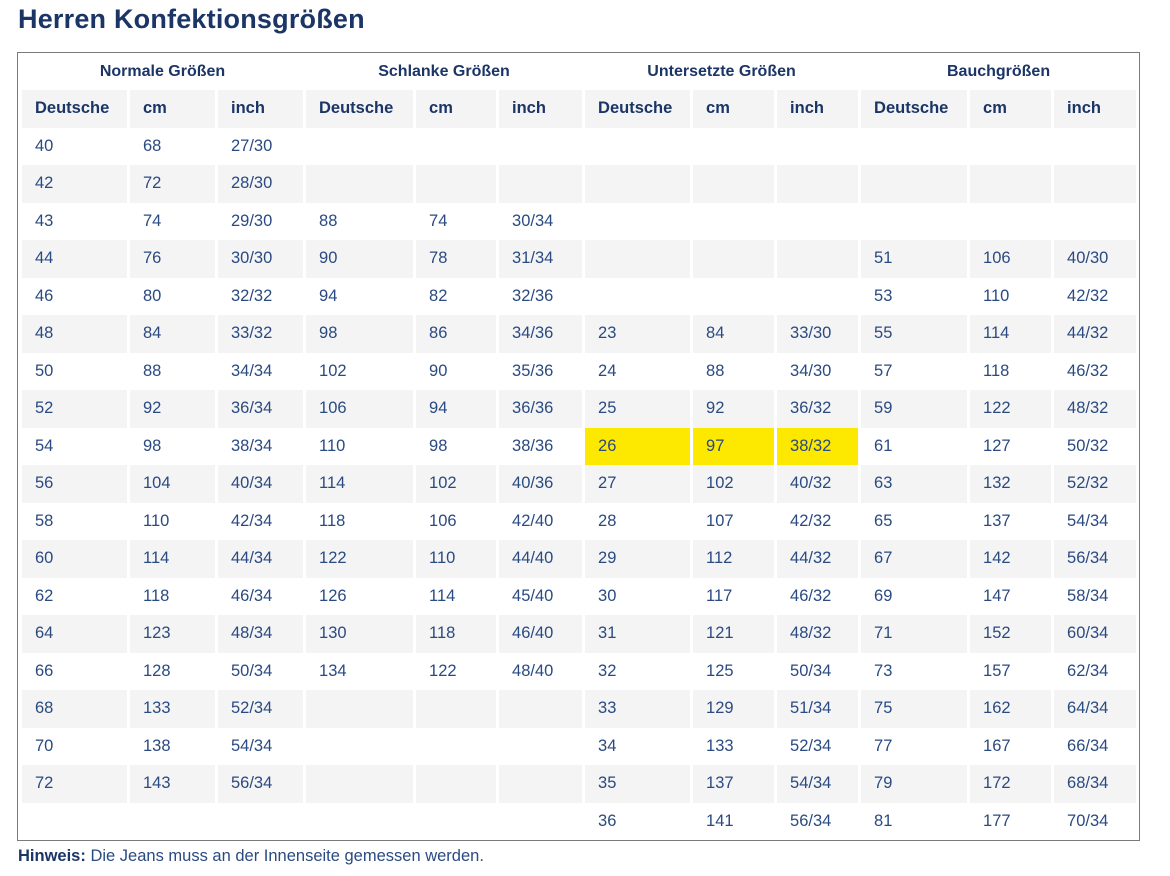 The width and height of the screenshot is (1170, 876). Describe the element at coordinates (172, 409) in the screenshot. I see `table-cell: 92` at that location.